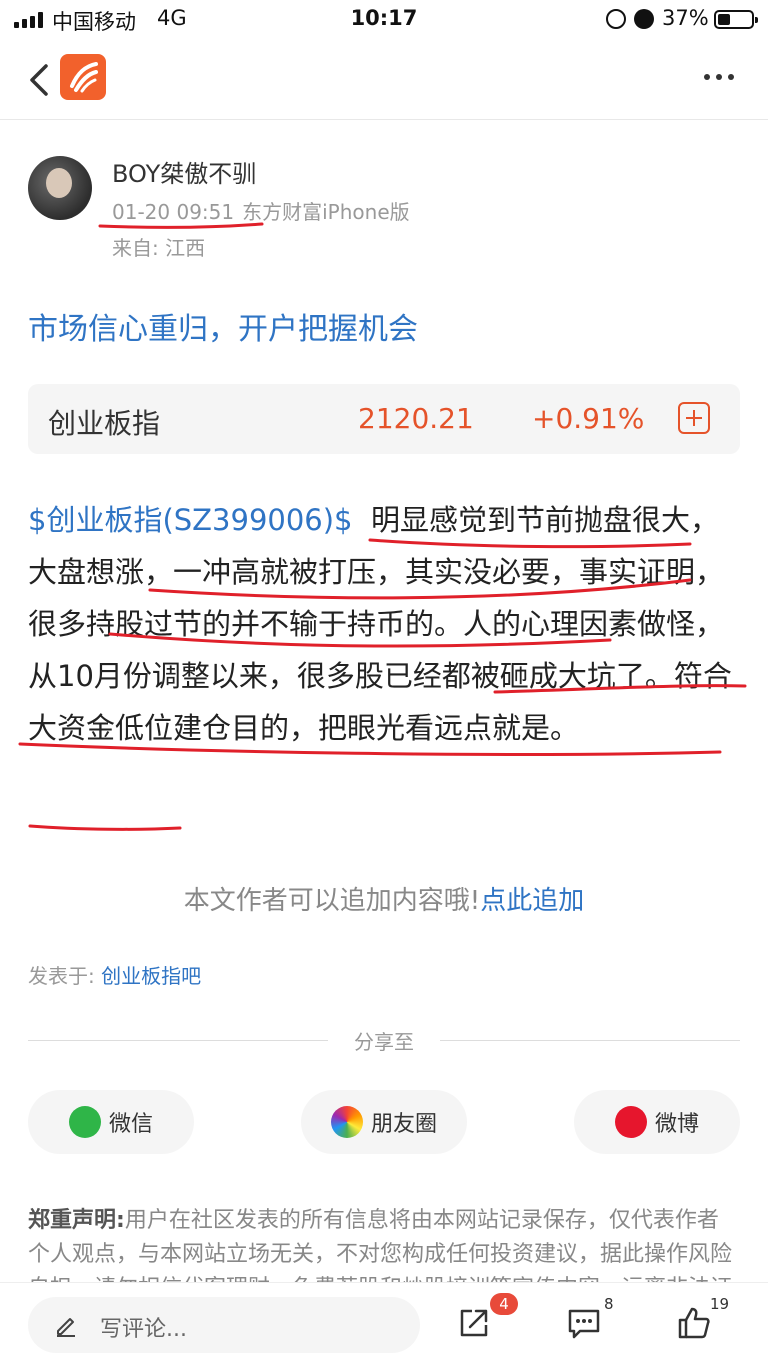 This screenshot has height=1367, width=768. What do you see at coordinates (616, 19) in the screenshot?
I see `rotation-lock-icon` at bounding box center [616, 19].